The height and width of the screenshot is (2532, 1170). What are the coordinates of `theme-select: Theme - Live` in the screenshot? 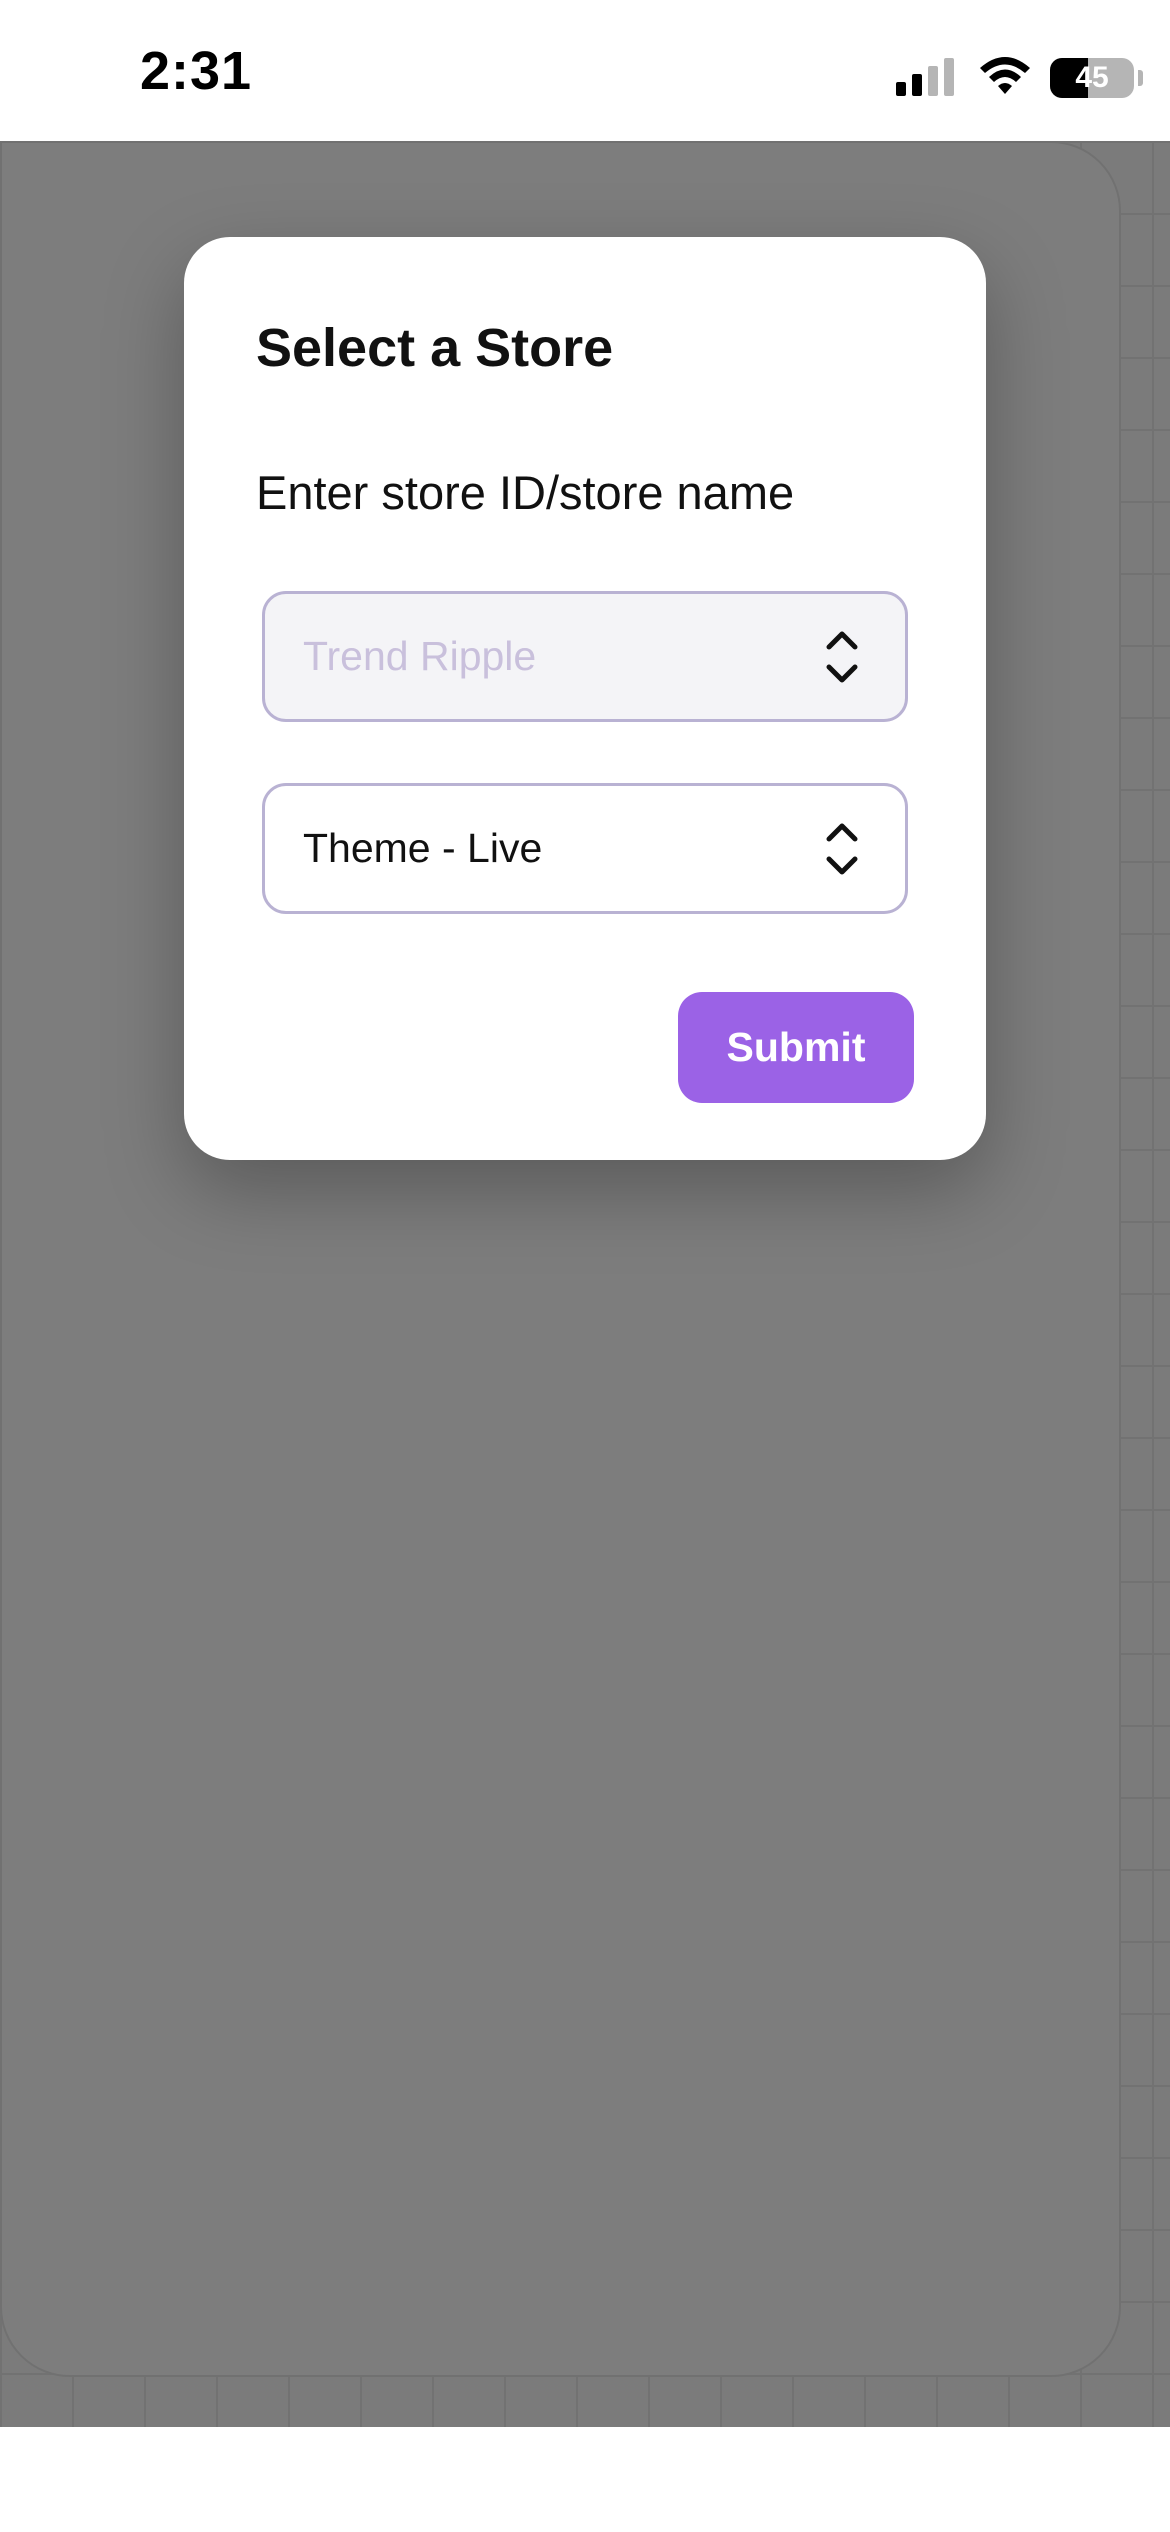 It's located at (585, 848).